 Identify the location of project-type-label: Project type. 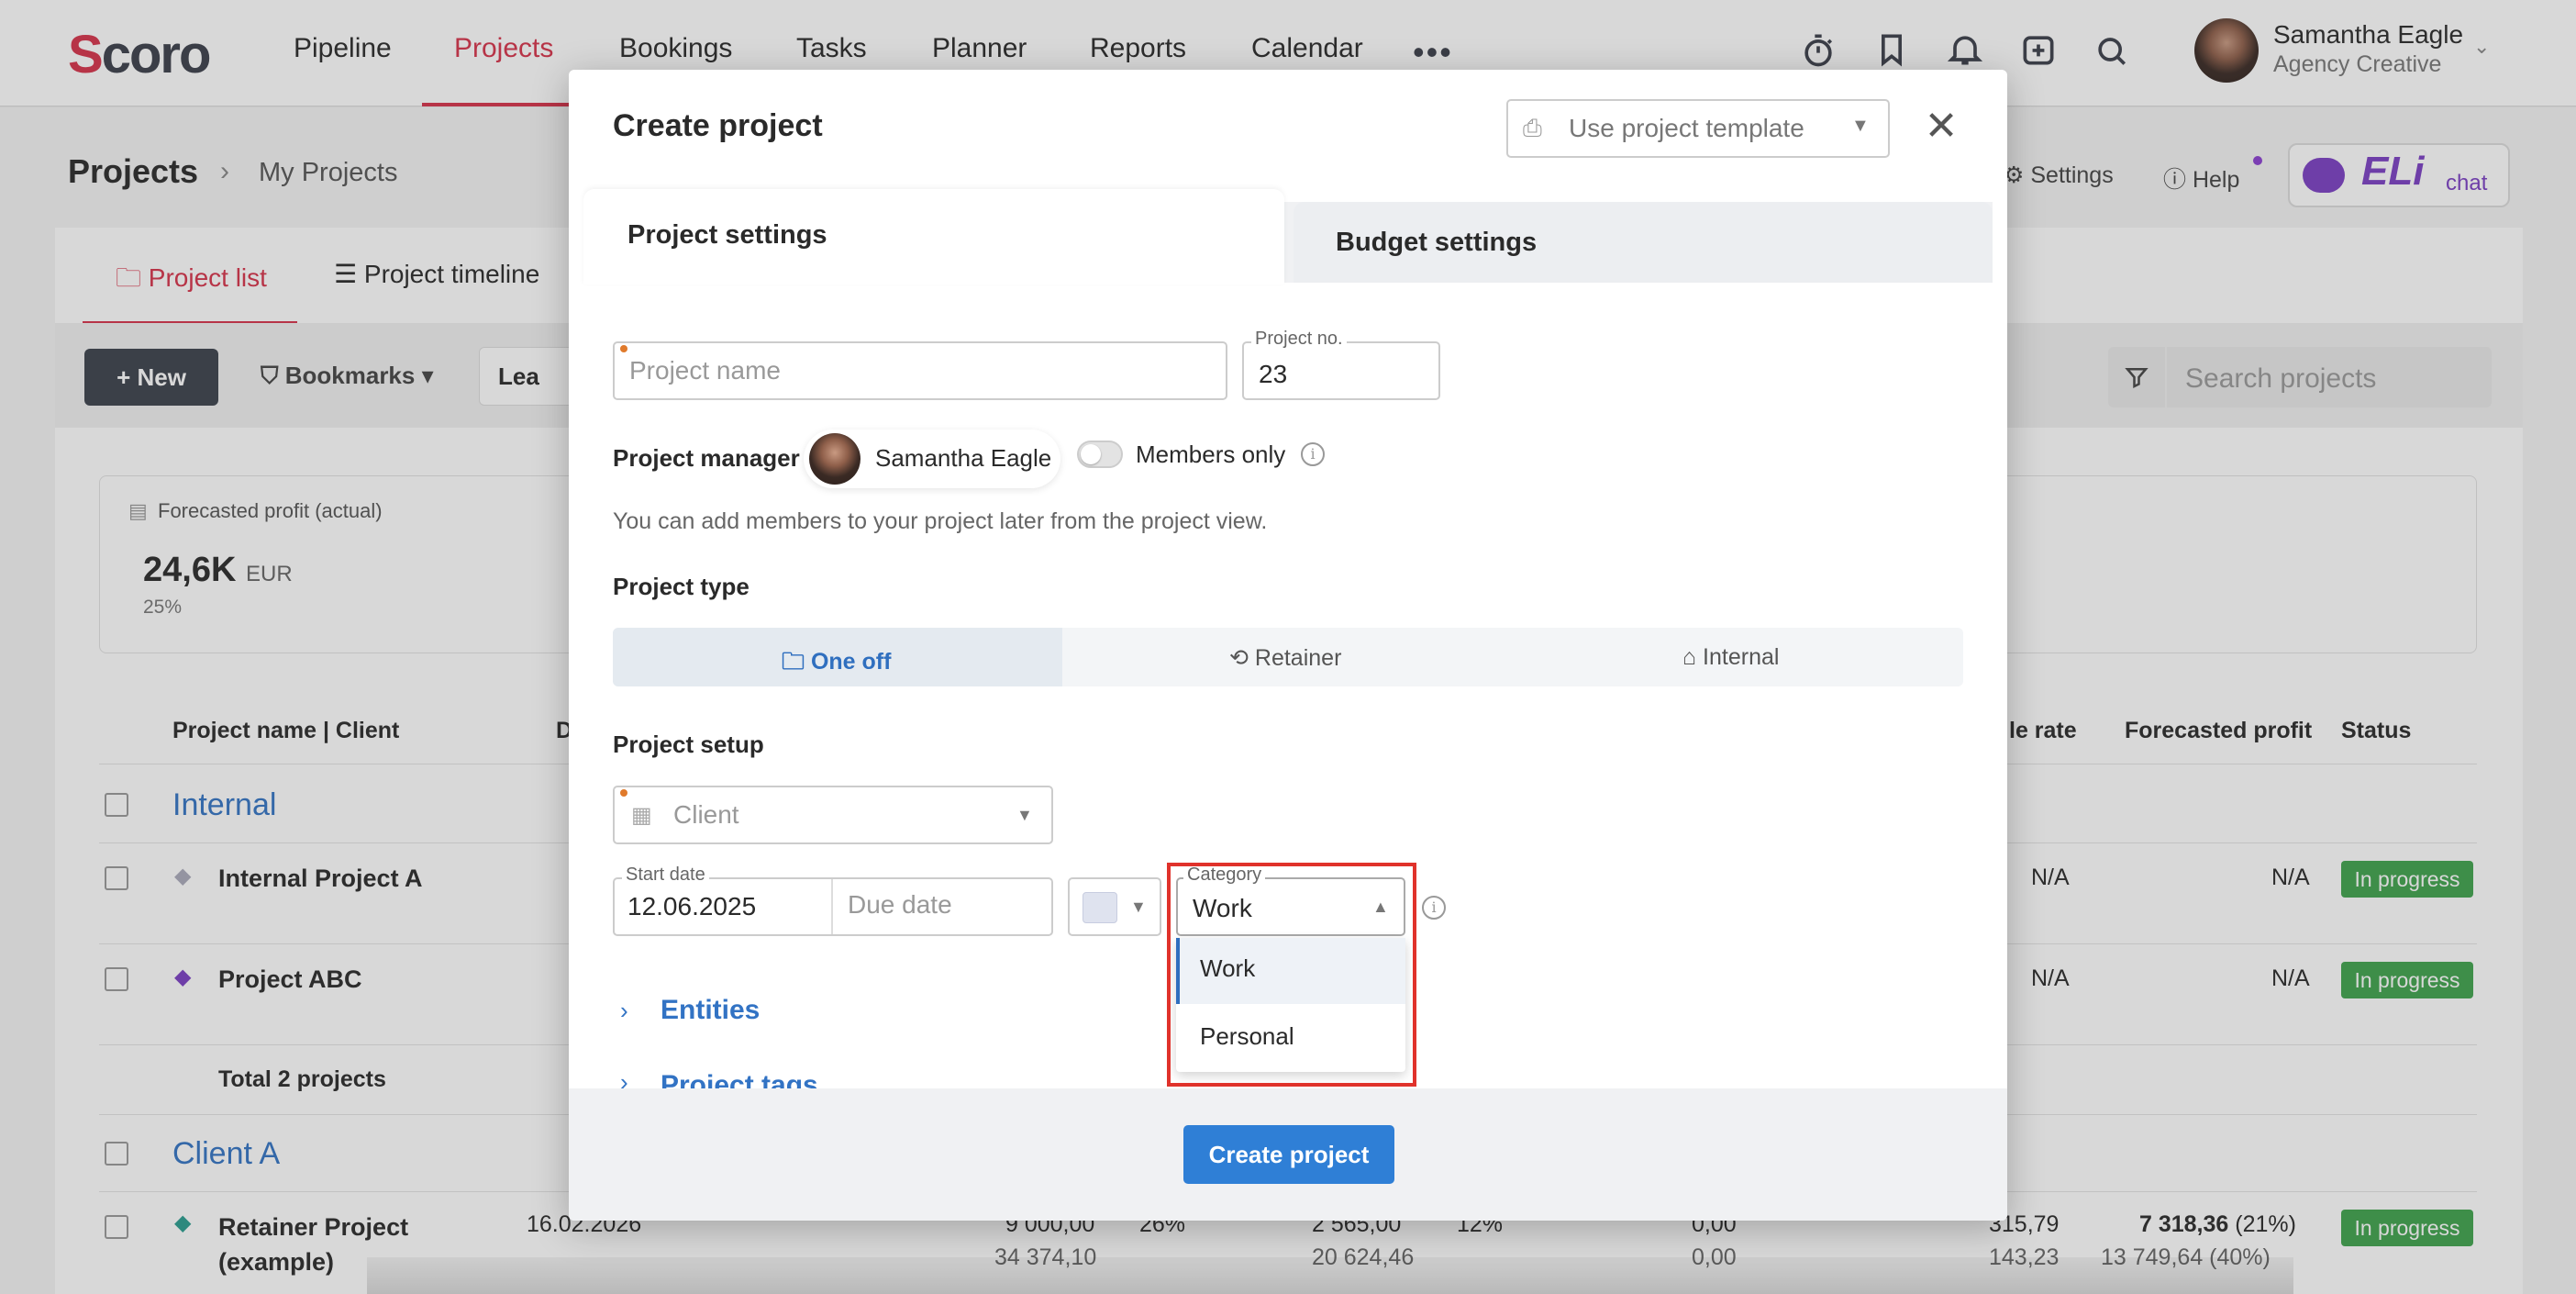
(681, 587).